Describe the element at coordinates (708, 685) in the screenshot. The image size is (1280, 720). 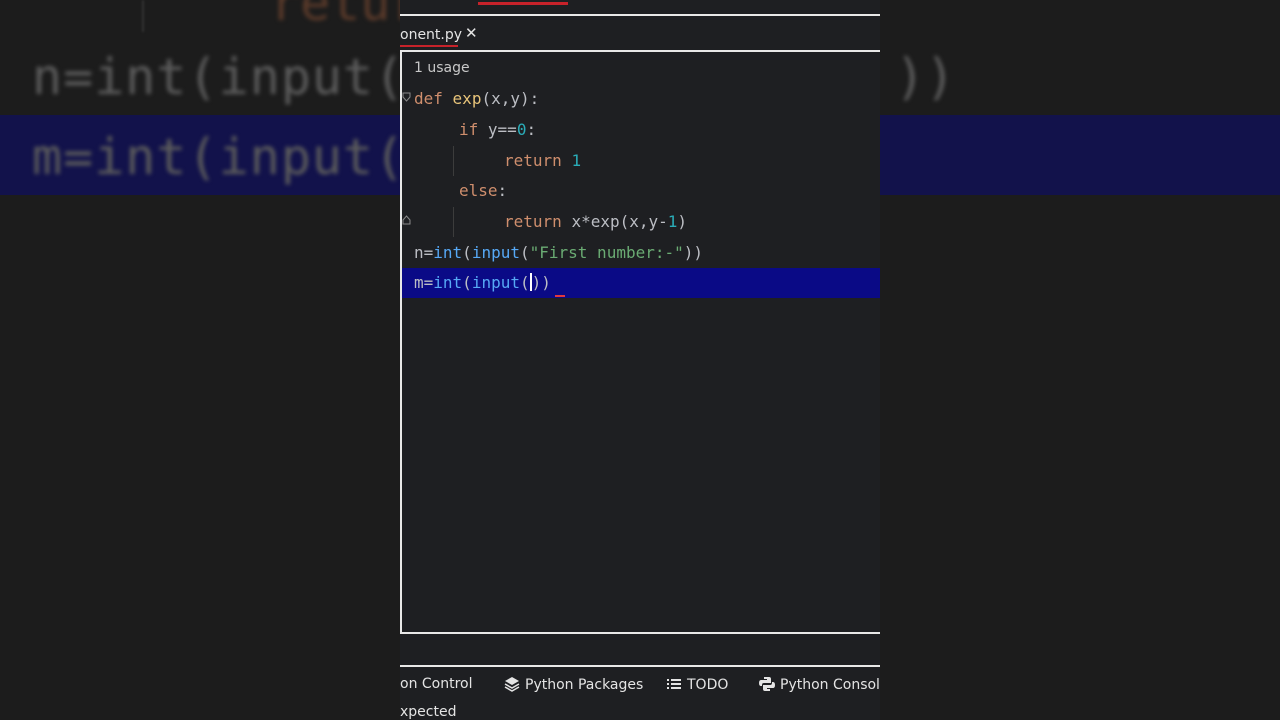
I see `tool-label: TODO` at that location.